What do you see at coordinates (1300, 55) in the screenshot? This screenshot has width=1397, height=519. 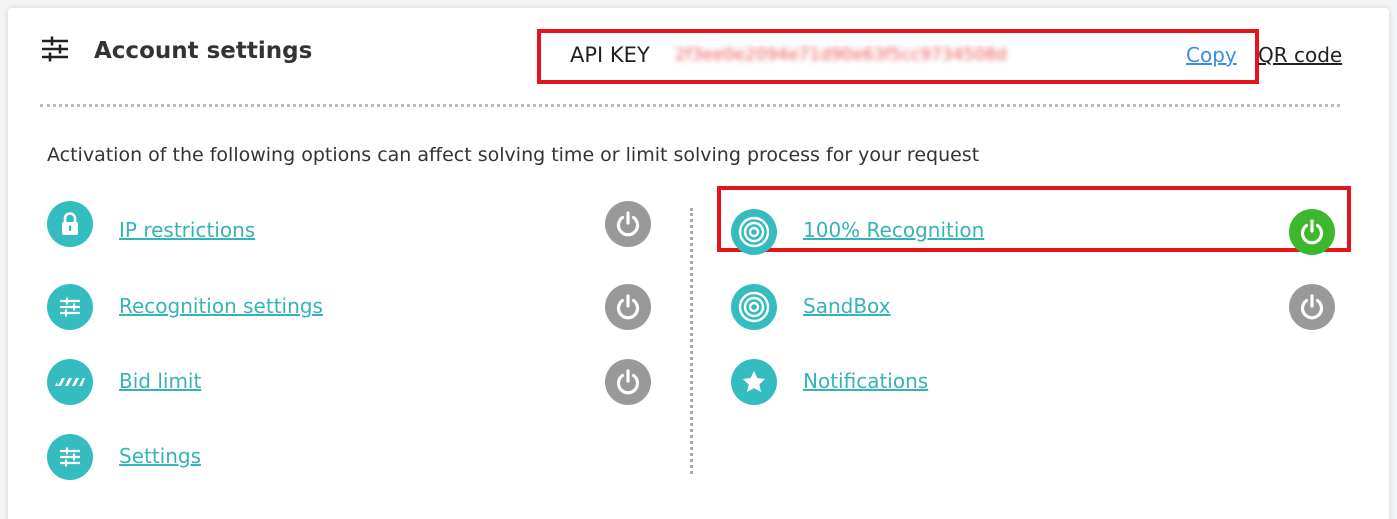 I see `qr-code-link: QR code` at bounding box center [1300, 55].